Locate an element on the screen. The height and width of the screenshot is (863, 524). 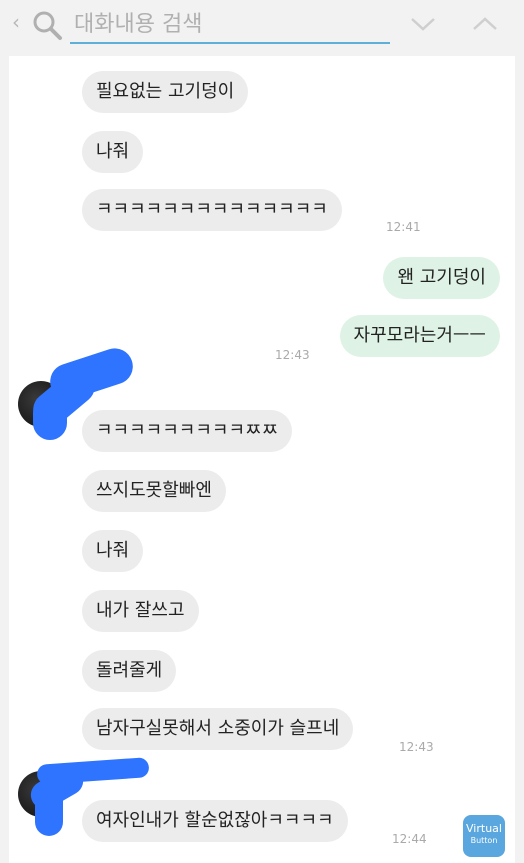
chevron-down-icon is located at coordinates (423, 24).